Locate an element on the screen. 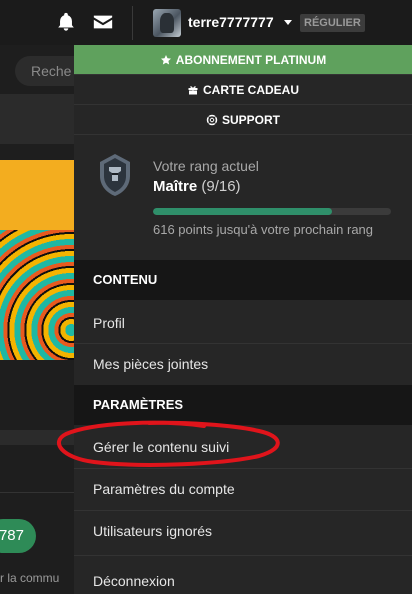  header-divider is located at coordinates (132, 23).